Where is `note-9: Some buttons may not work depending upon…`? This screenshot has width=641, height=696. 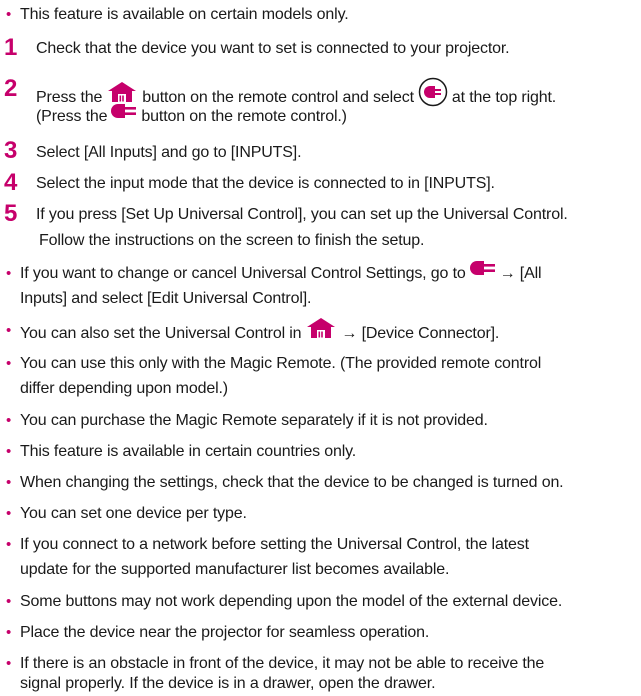 note-9: Some buttons may not work depending upon… is located at coordinates (291, 601).